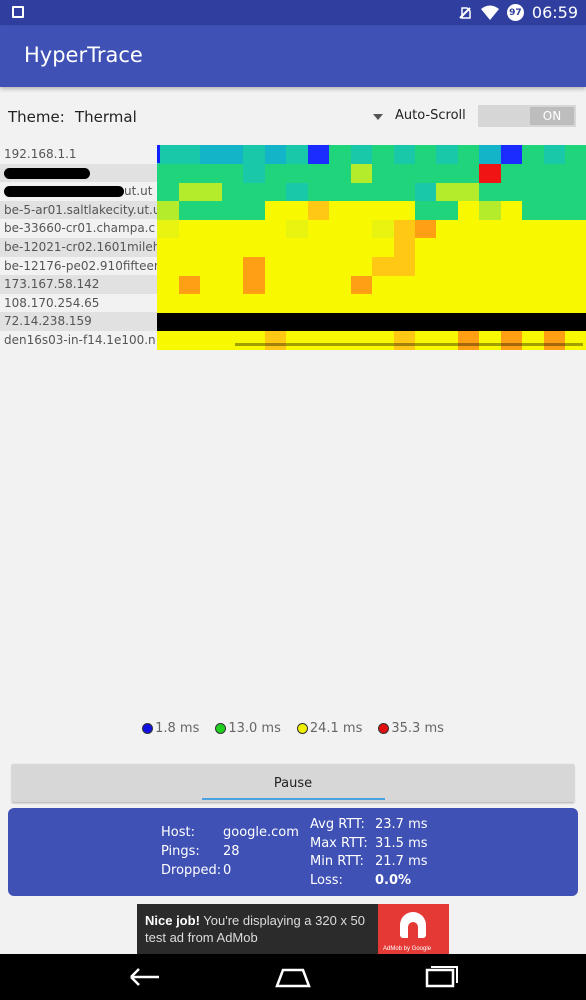 The width and height of the screenshot is (586, 1000). I want to click on heatmap-cursor, so click(158, 154).